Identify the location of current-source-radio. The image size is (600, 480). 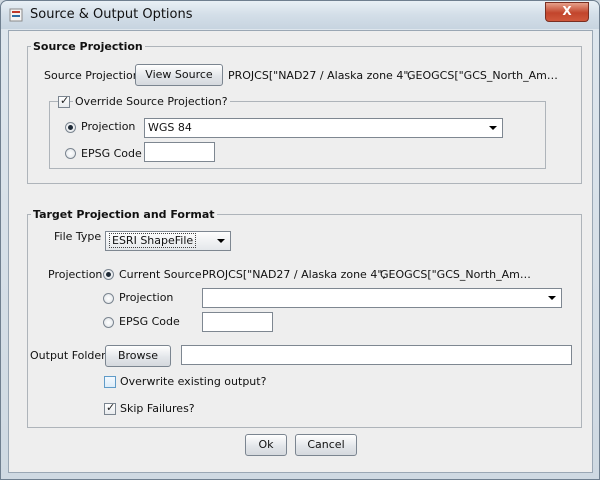
(108, 274).